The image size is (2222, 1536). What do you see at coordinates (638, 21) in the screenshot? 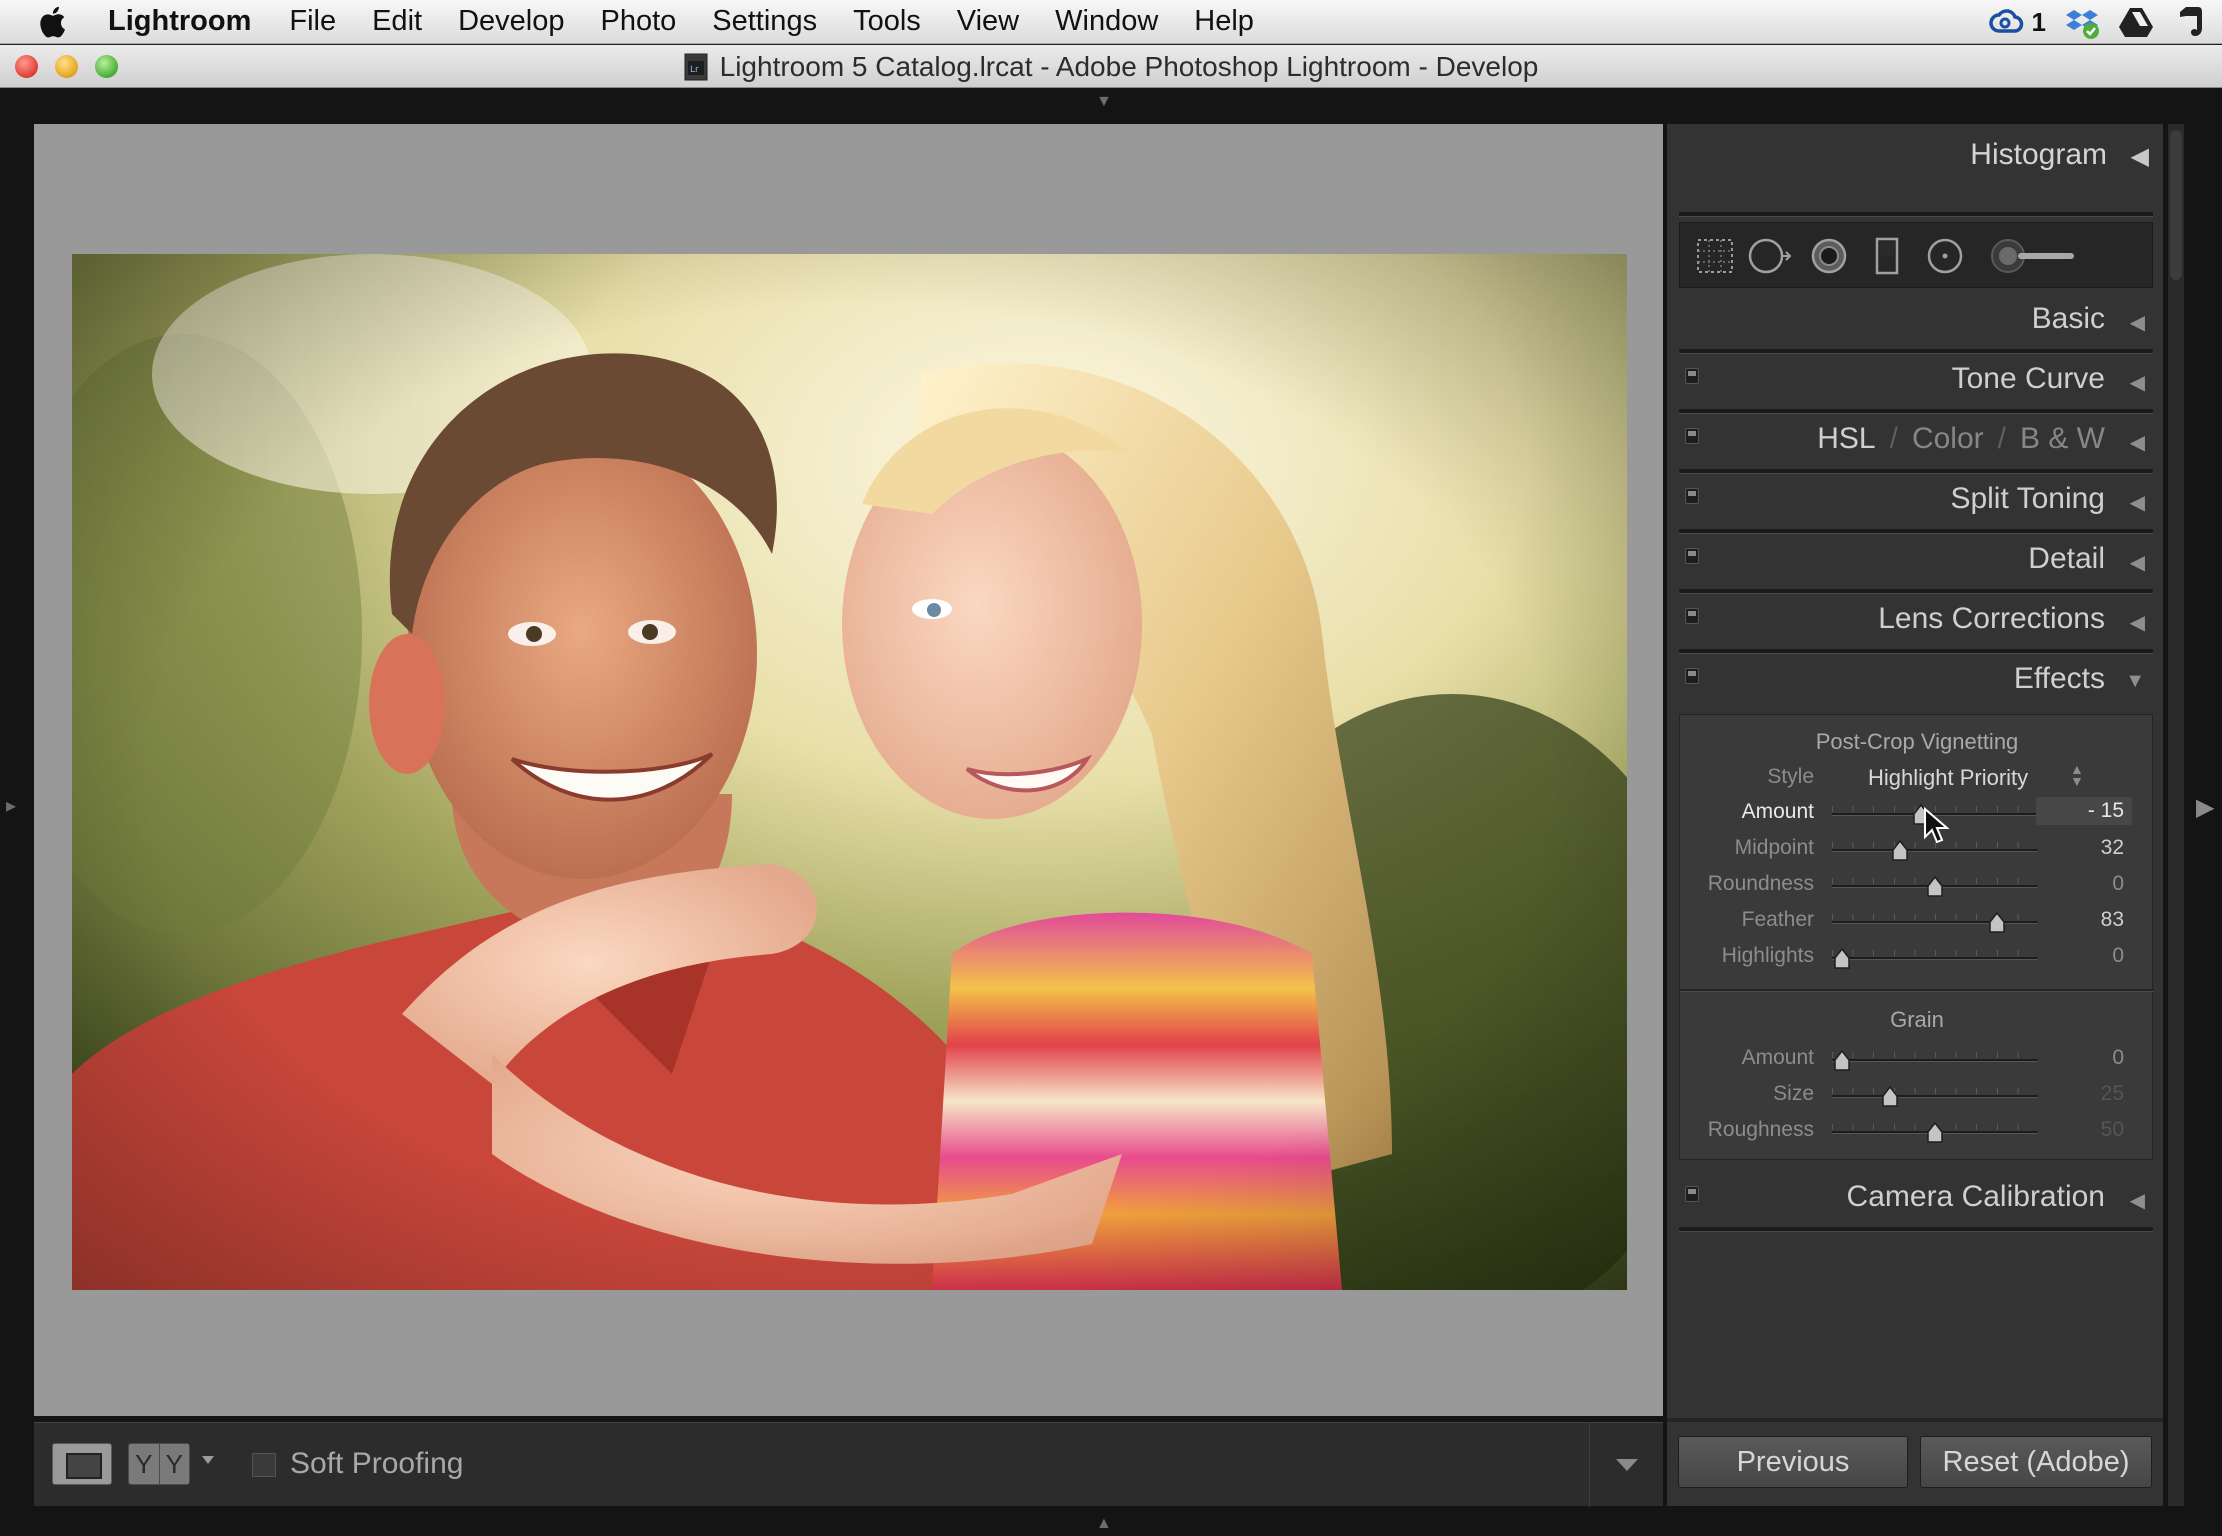
I see `menu-photo: Photo` at bounding box center [638, 21].